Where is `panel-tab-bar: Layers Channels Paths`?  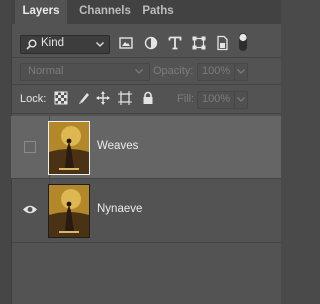 panel-tab-bar: Layers Channels Paths is located at coordinates (146, 12).